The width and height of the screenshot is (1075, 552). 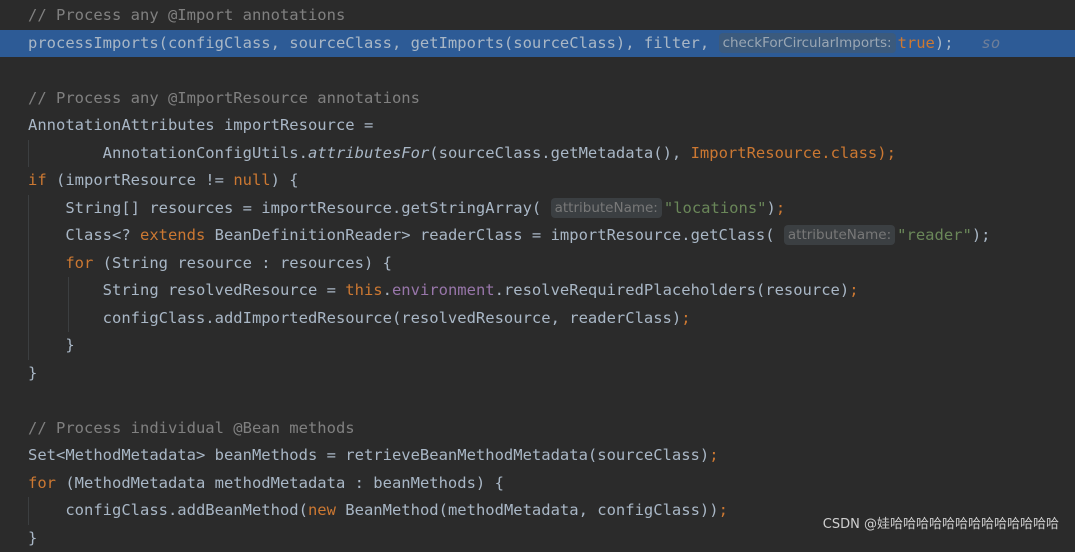 What do you see at coordinates (368, 153) in the screenshot?
I see `code-token: attributesFor` at bounding box center [368, 153].